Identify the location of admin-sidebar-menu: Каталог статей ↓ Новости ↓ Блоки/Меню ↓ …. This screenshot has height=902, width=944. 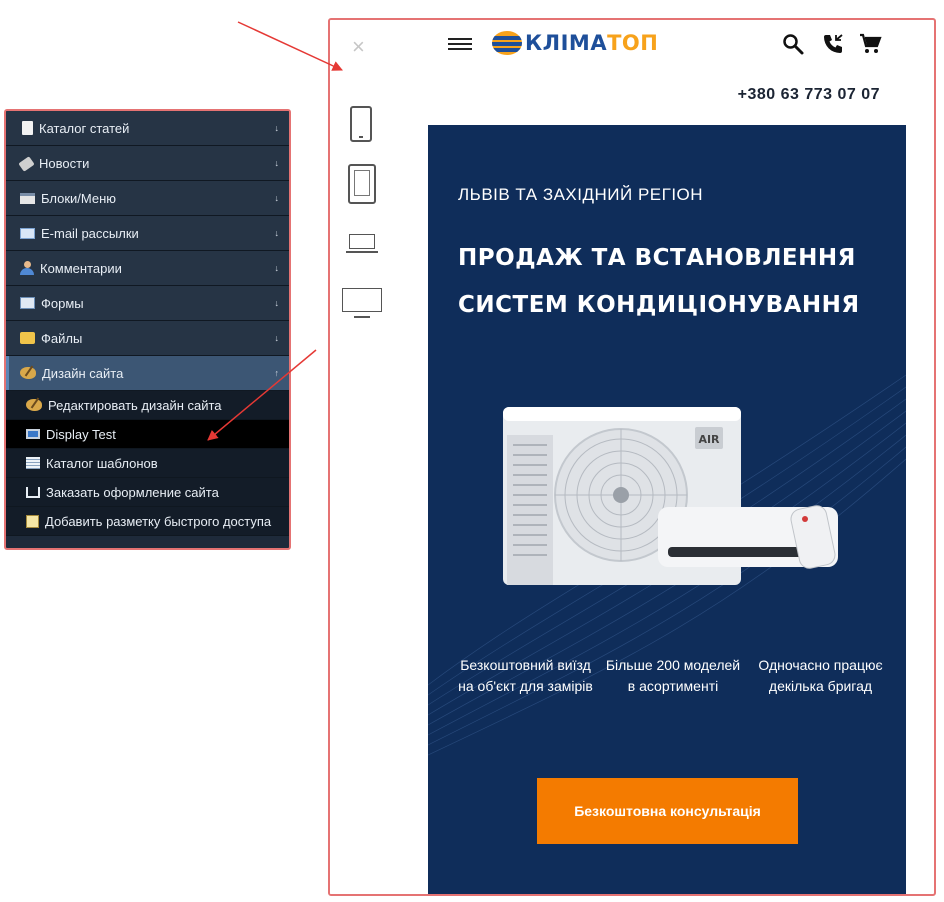
(147, 329).